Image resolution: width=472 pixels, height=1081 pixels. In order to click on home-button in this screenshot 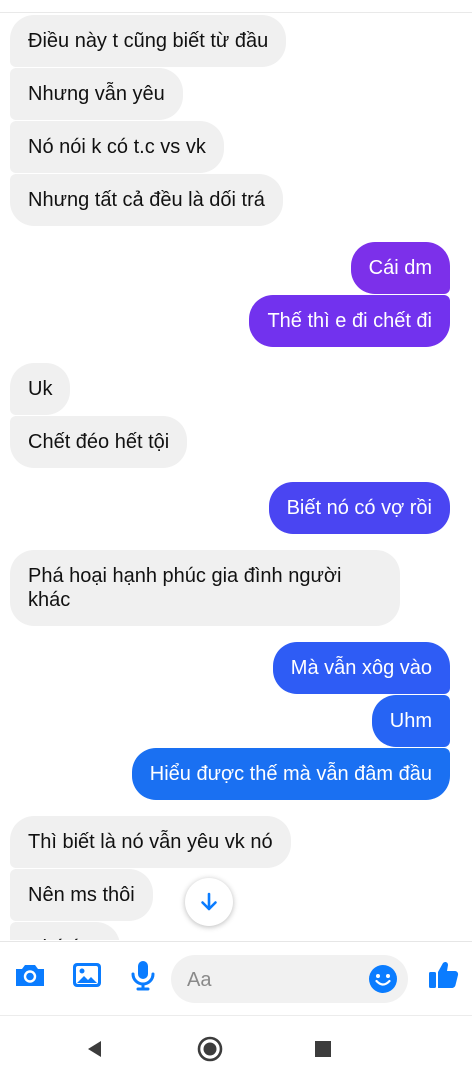, I will do `click(210, 1049)`.